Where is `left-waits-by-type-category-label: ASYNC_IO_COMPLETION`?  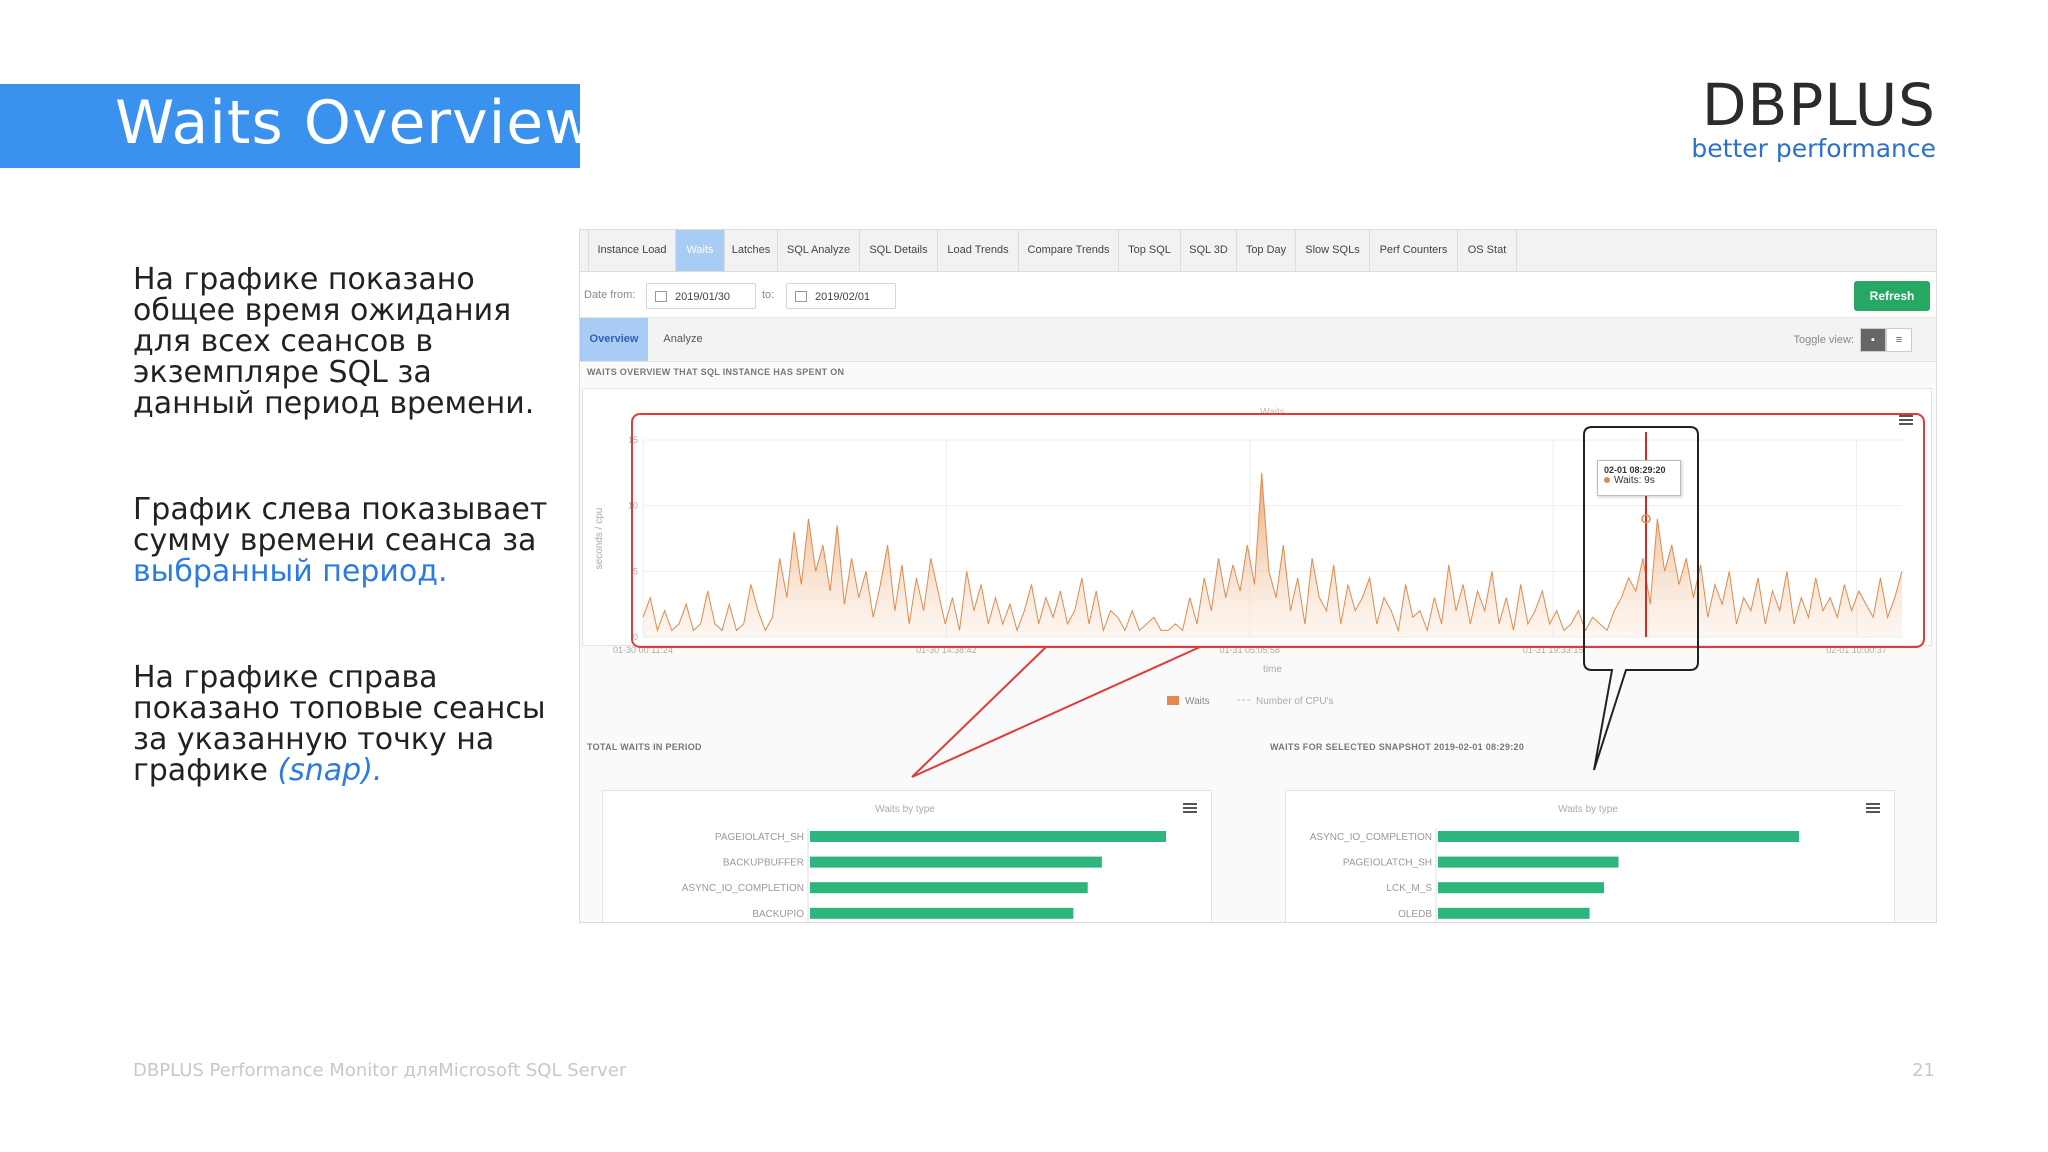 left-waits-by-type-category-label: ASYNC_IO_COMPLETION is located at coordinates (743, 888).